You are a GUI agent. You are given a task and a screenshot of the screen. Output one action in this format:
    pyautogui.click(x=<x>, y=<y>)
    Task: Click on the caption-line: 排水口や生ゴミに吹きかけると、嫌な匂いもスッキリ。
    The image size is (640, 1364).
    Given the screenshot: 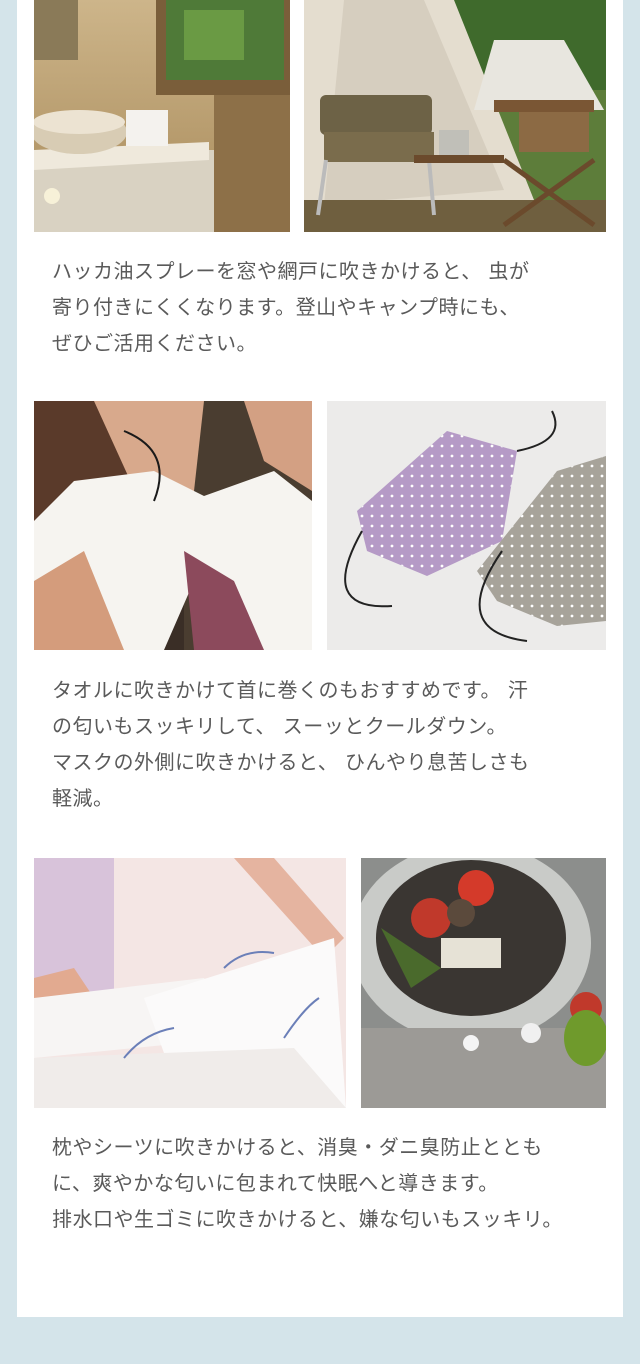 What is the action you would take?
    pyautogui.click(x=307, y=1219)
    